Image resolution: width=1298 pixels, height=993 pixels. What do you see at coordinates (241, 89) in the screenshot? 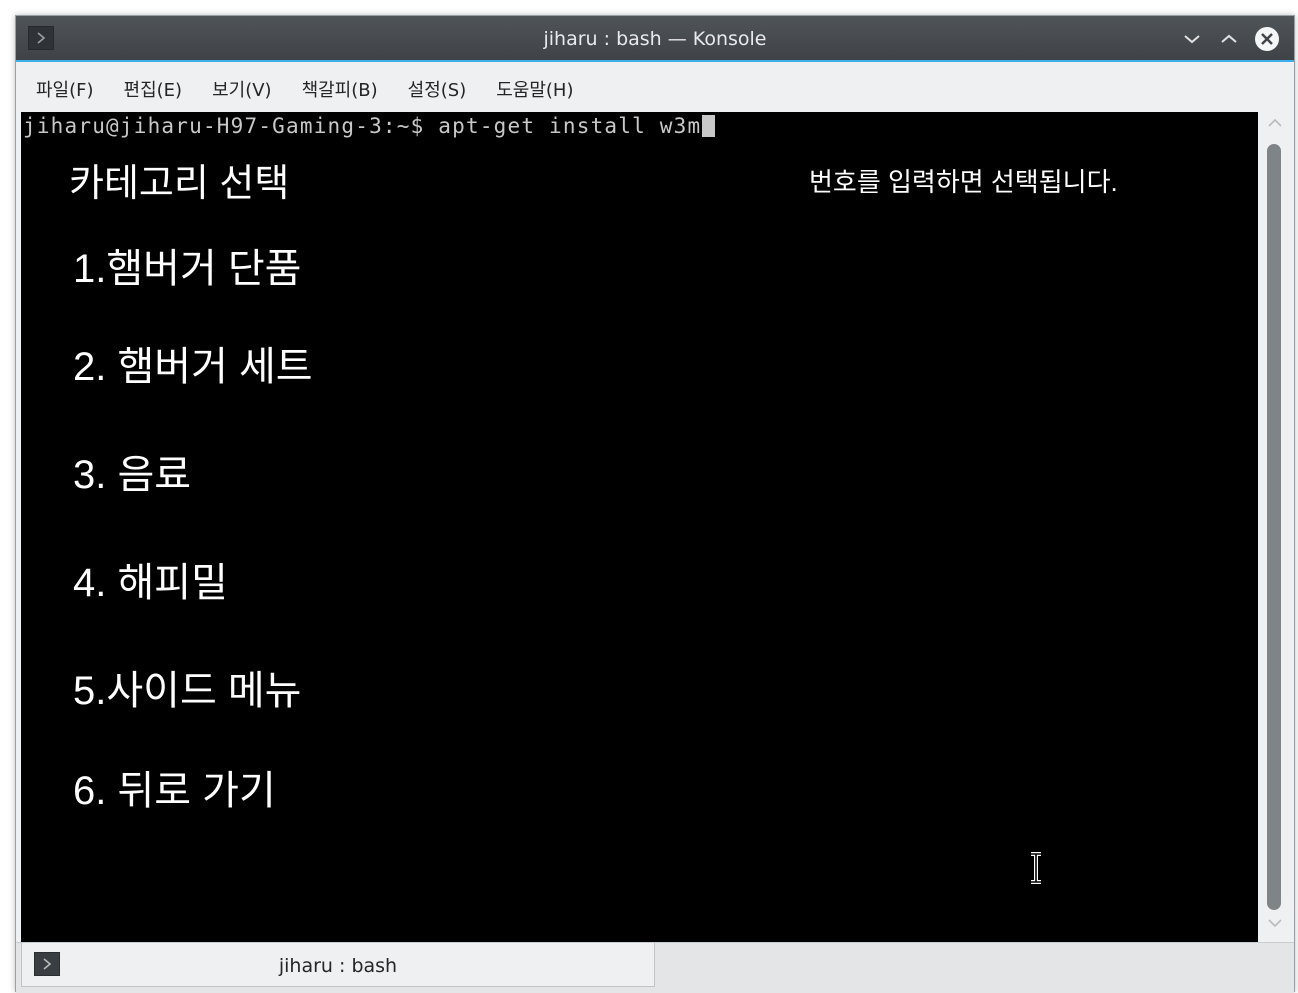
I see `menu-view: 보기(V)` at bounding box center [241, 89].